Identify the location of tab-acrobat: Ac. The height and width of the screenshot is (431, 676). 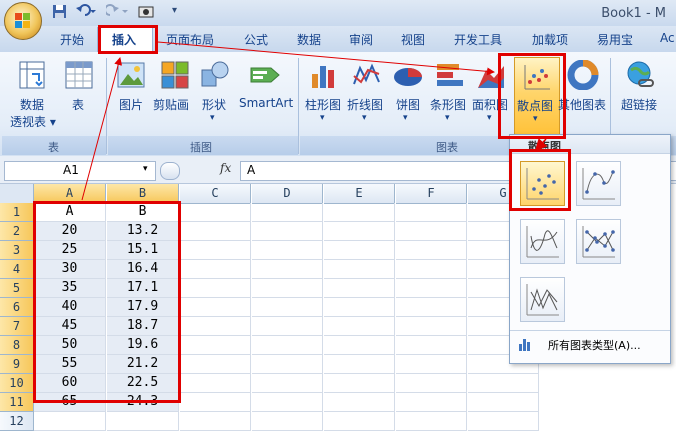
(667, 38).